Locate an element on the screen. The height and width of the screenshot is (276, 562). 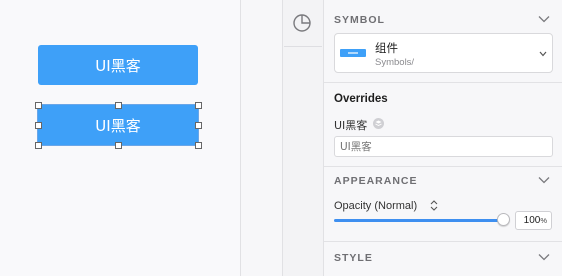
canvas-button-label: UI黑客 is located at coordinates (118, 65).